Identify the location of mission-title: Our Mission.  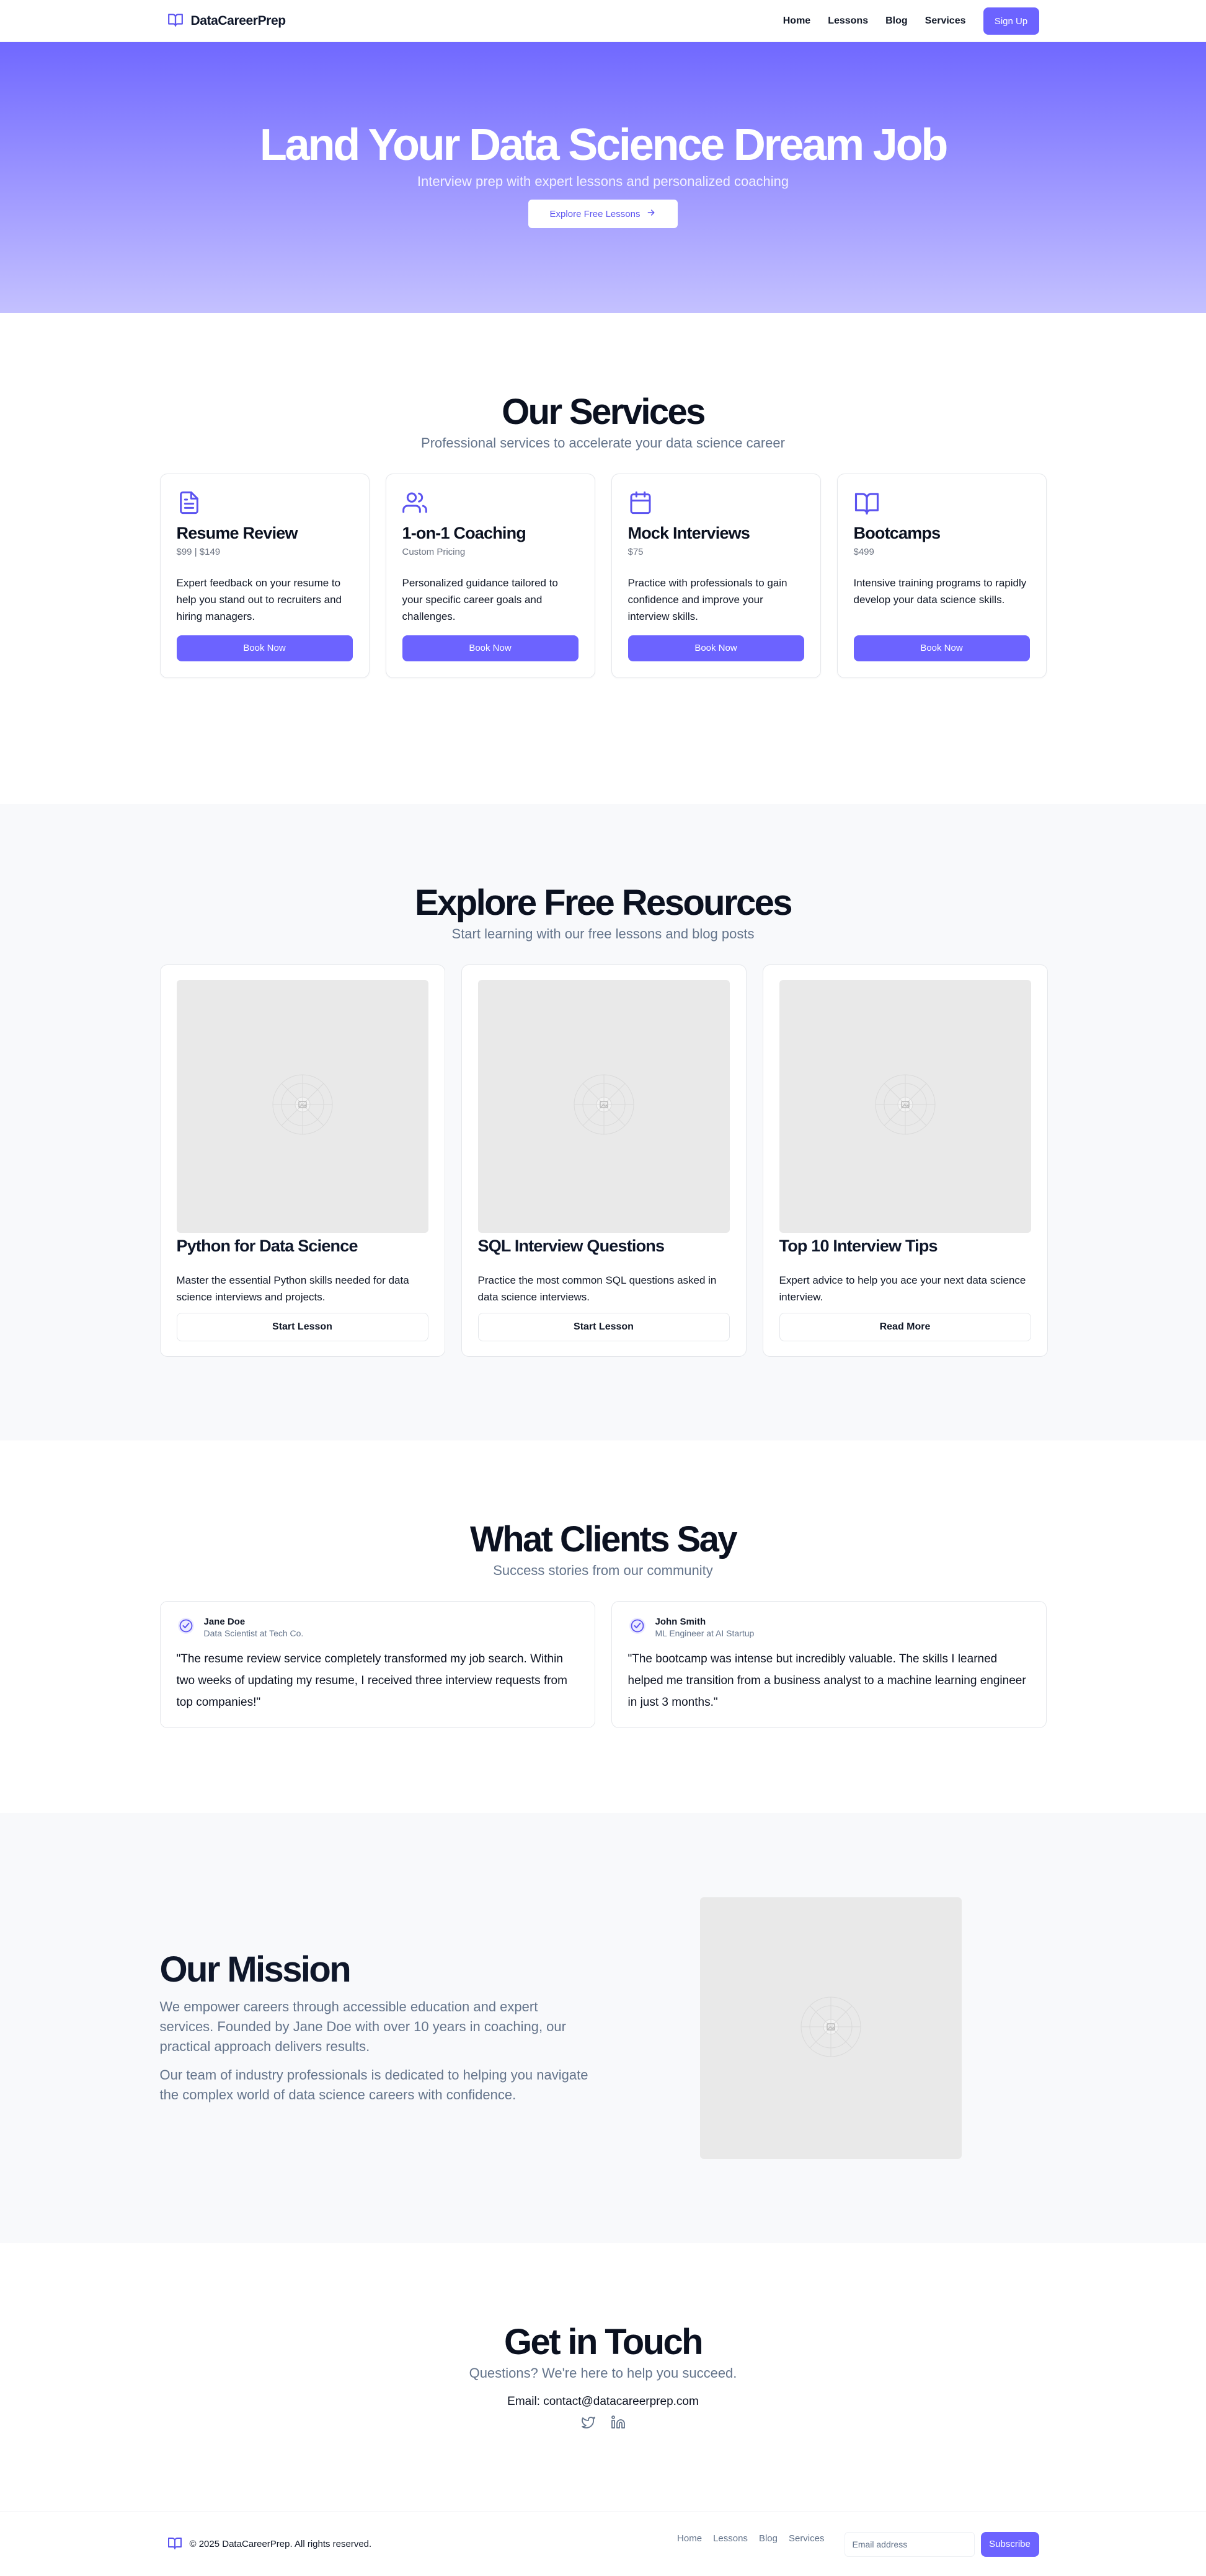
(255, 1969).